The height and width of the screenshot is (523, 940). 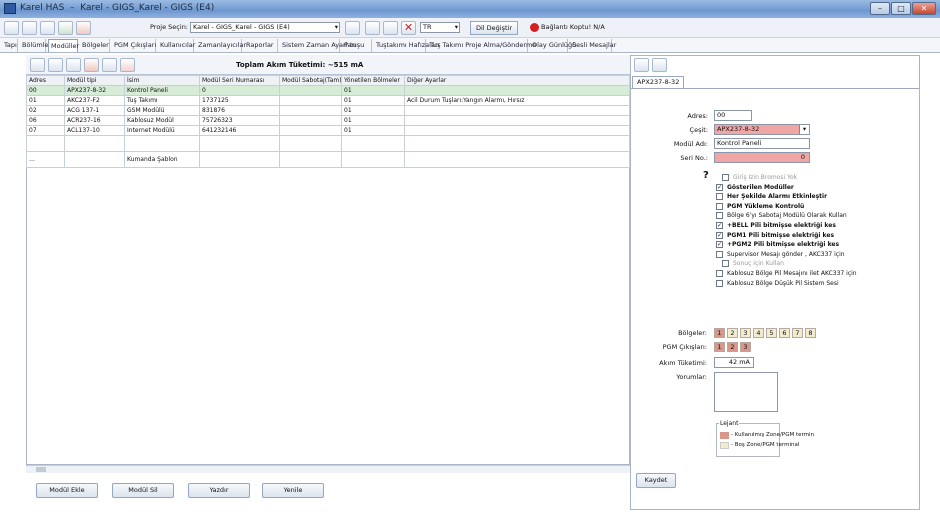 I want to click on table-cell: Kontrol Paneli, so click(x=162, y=90).